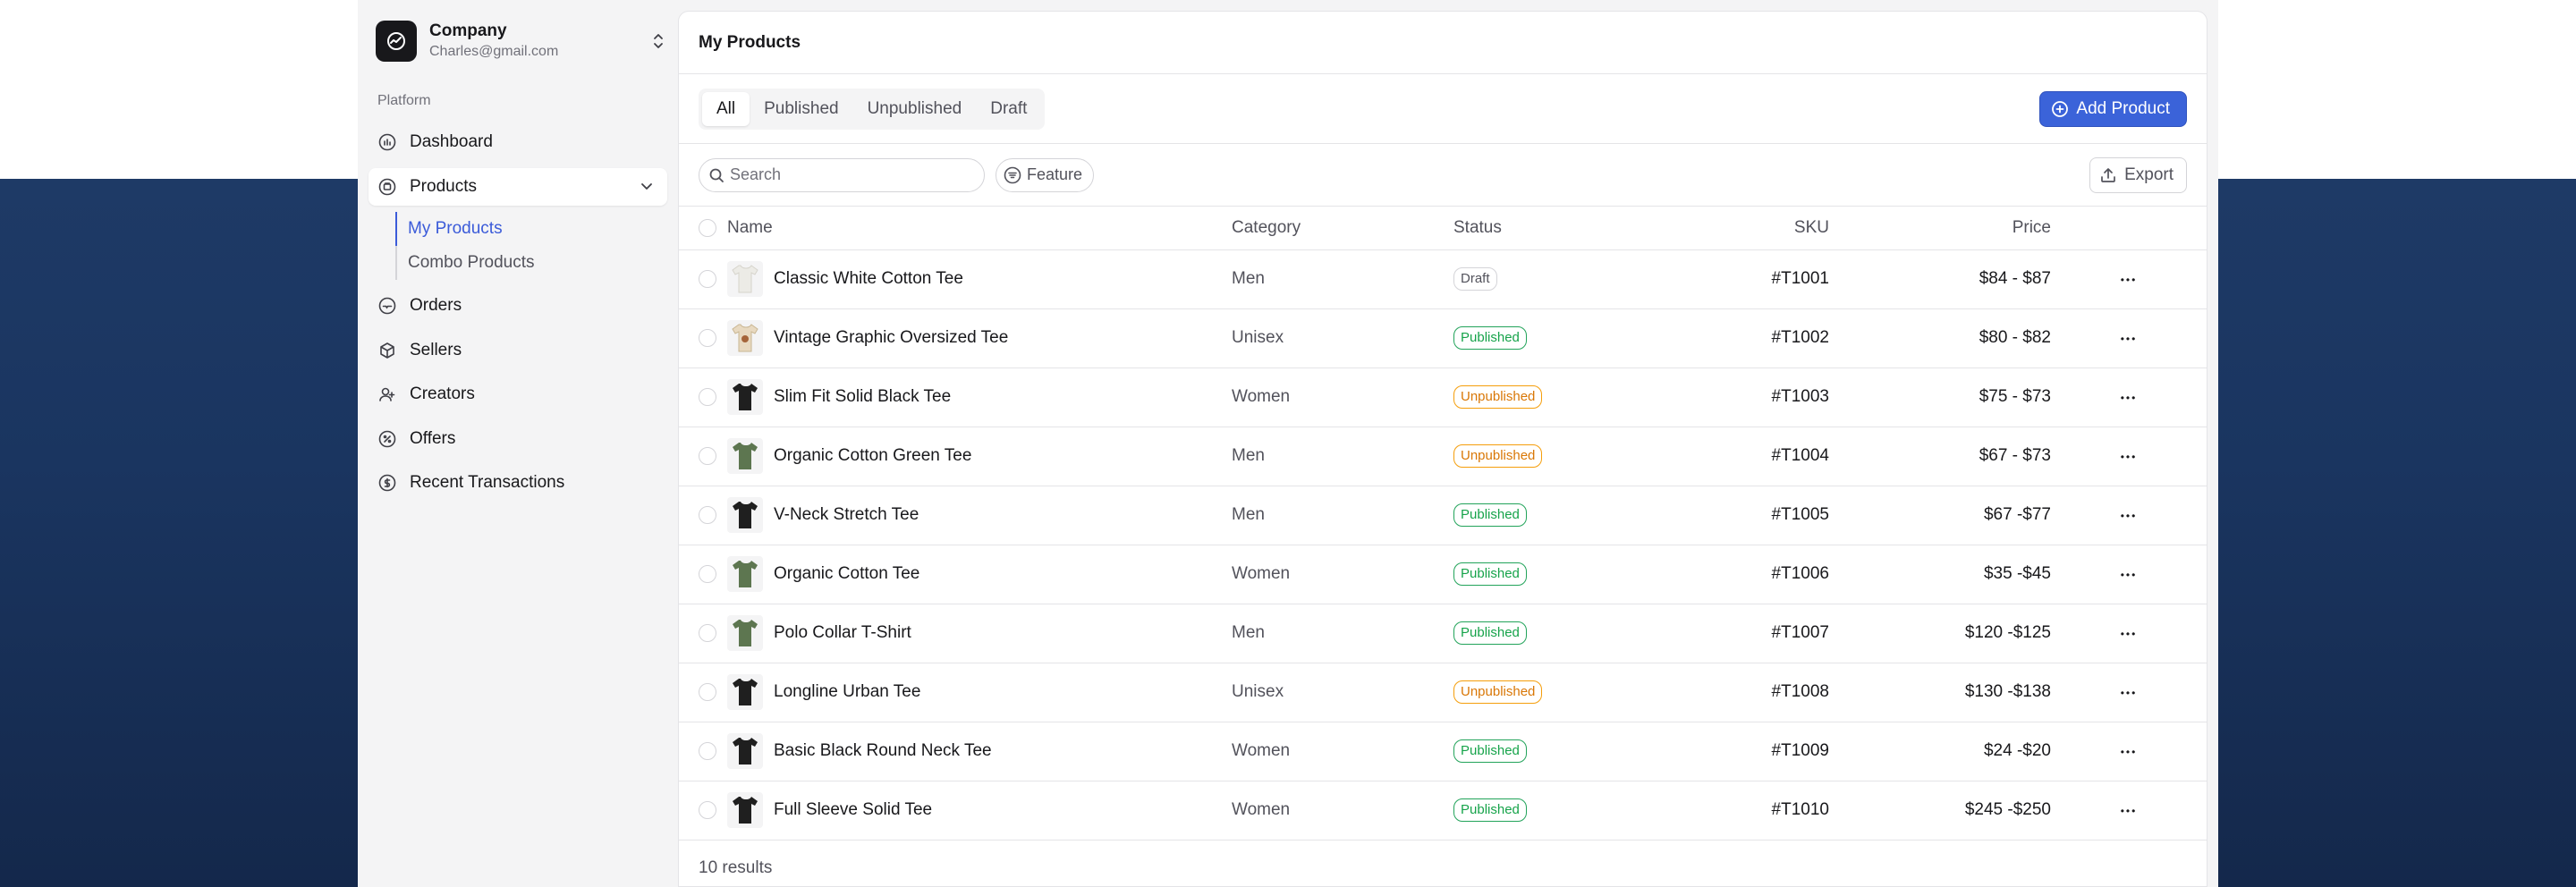 The width and height of the screenshot is (2576, 887). Describe the element at coordinates (1443, 43) in the screenshot. I see `main-header: My Products` at that location.